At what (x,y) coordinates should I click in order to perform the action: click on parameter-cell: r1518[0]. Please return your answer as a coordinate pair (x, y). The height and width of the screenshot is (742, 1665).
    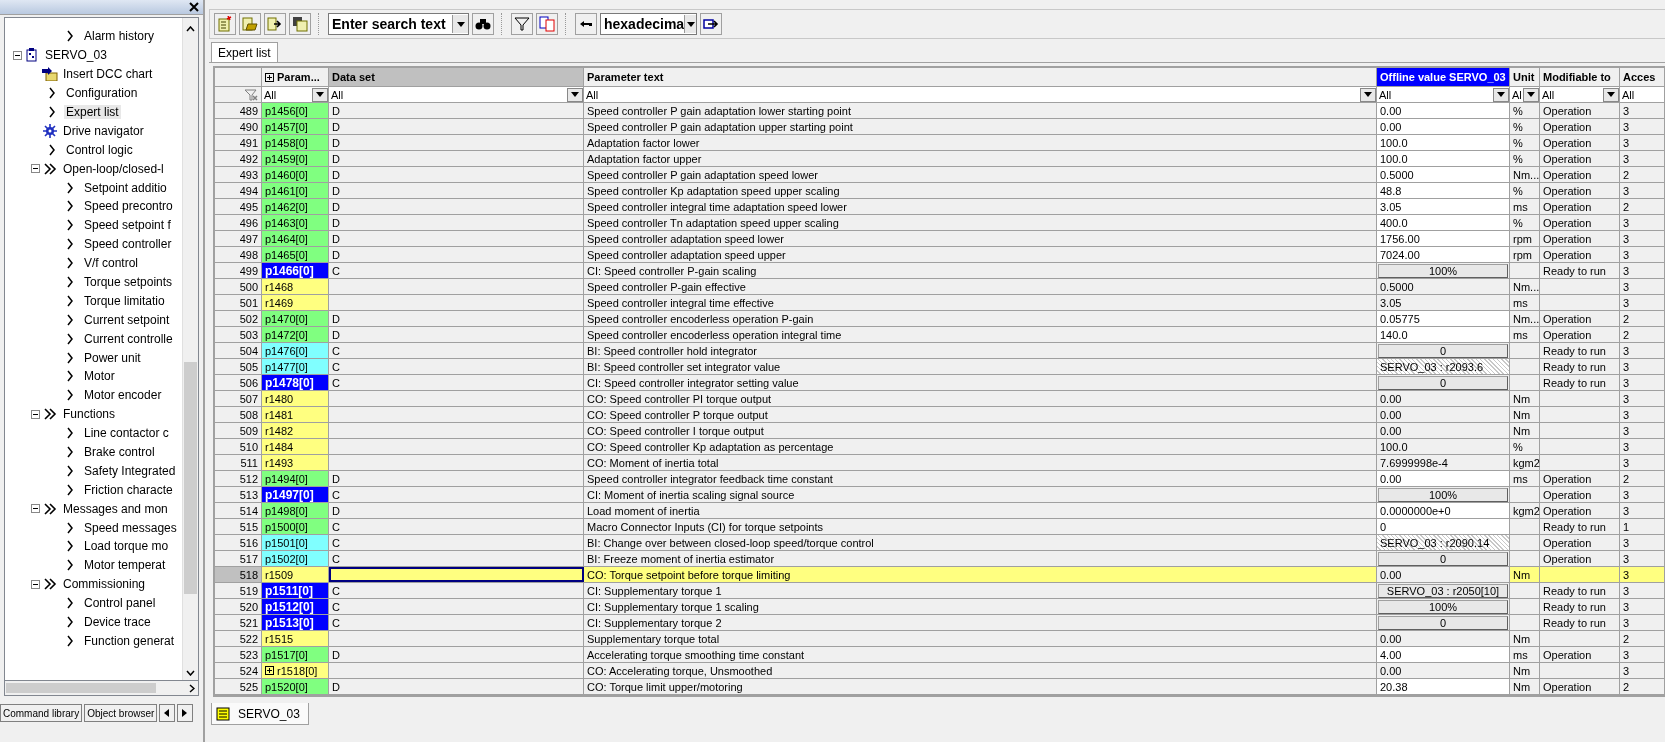
    Looking at the image, I should click on (295, 670).